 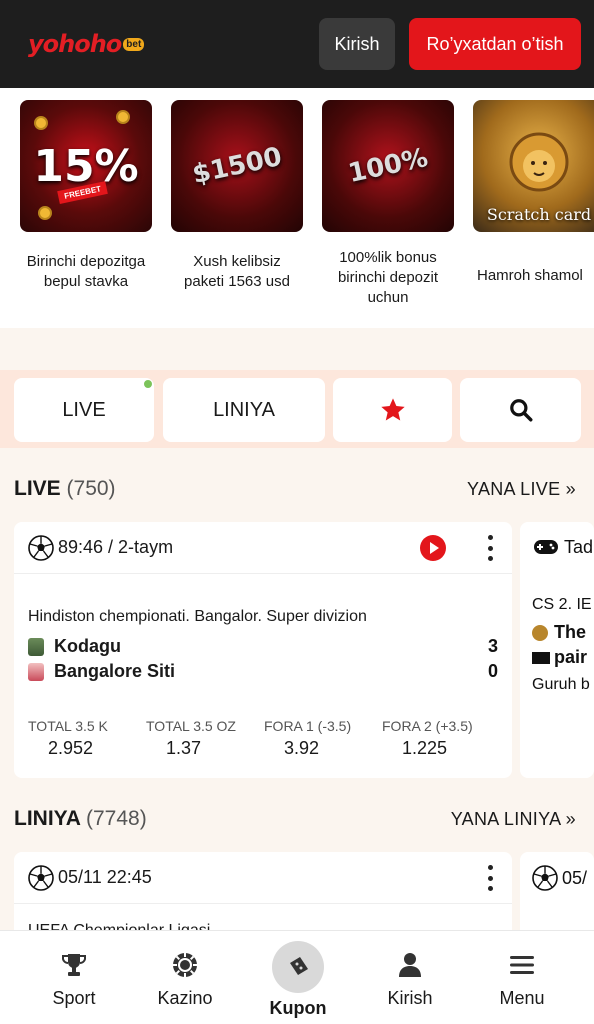 What do you see at coordinates (562, 547) in the screenshot?
I see `card-header: Tad` at bounding box center [562, 547].